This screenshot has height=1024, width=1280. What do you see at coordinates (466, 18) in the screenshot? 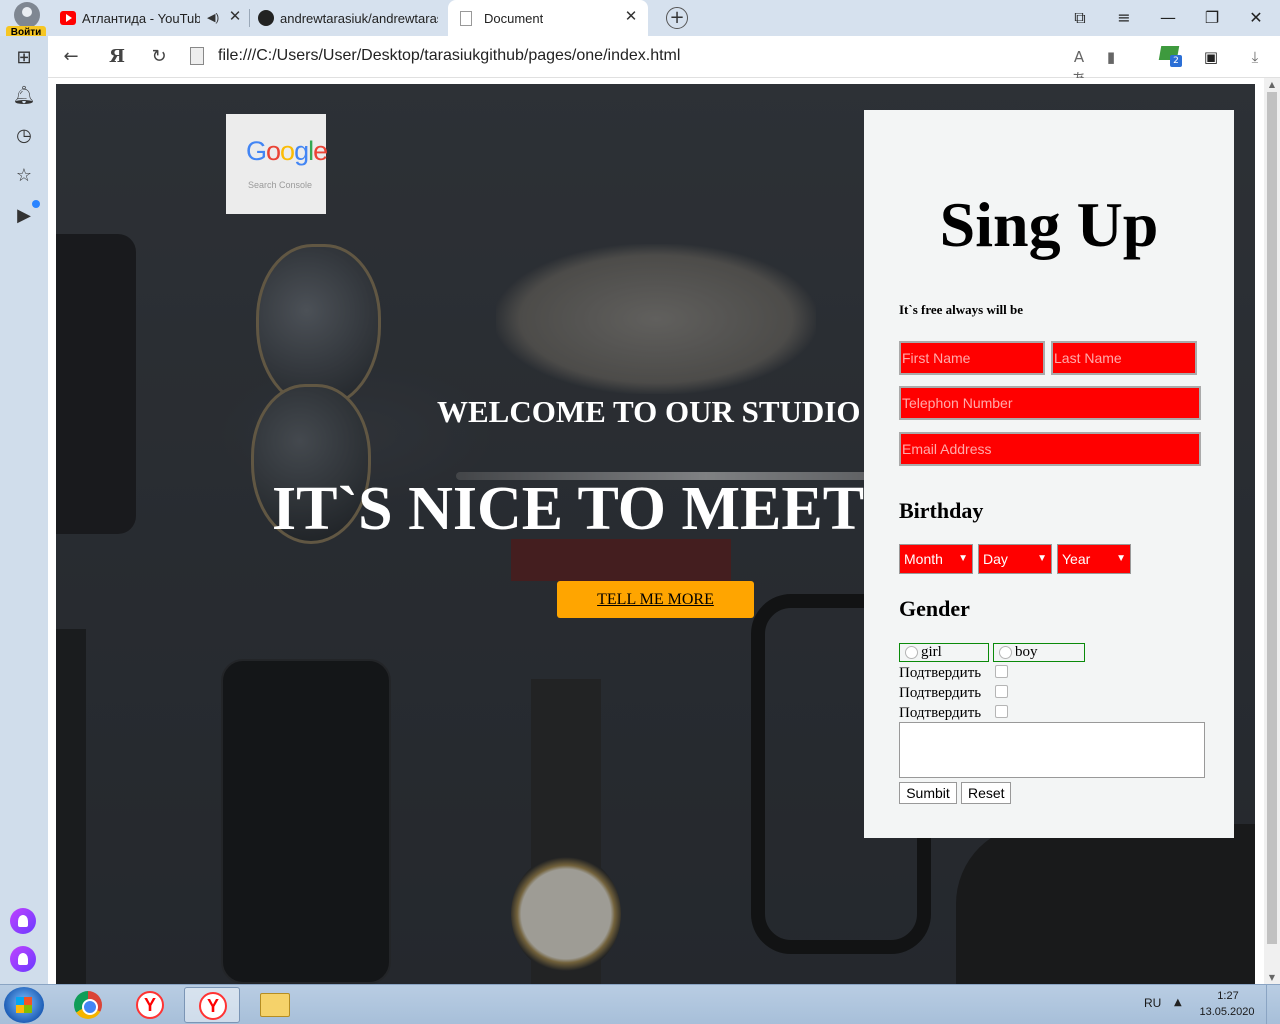
I see `document-icon` at bounding box center [466, 18].